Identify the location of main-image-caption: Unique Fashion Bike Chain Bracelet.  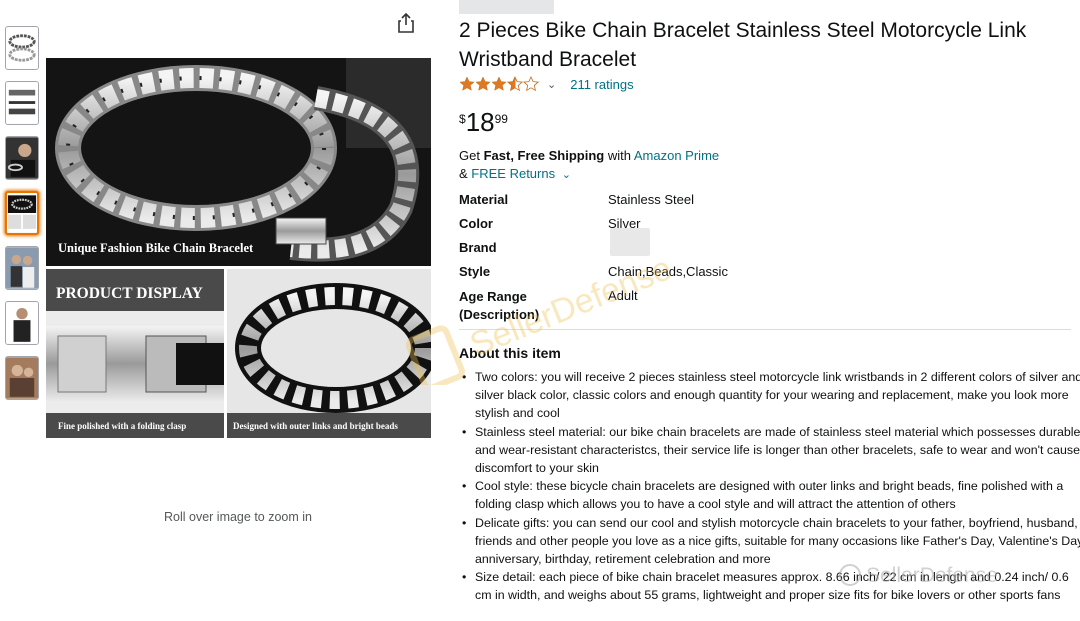
(156, 248).